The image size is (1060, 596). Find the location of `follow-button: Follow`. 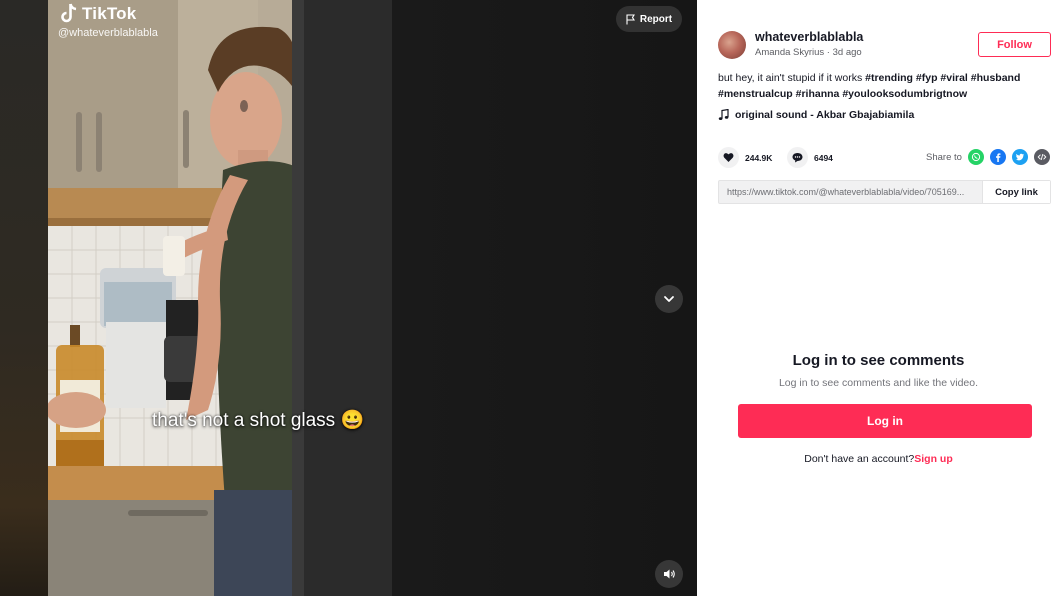

follow-button: Follow is located at coordinates (1014, 44).